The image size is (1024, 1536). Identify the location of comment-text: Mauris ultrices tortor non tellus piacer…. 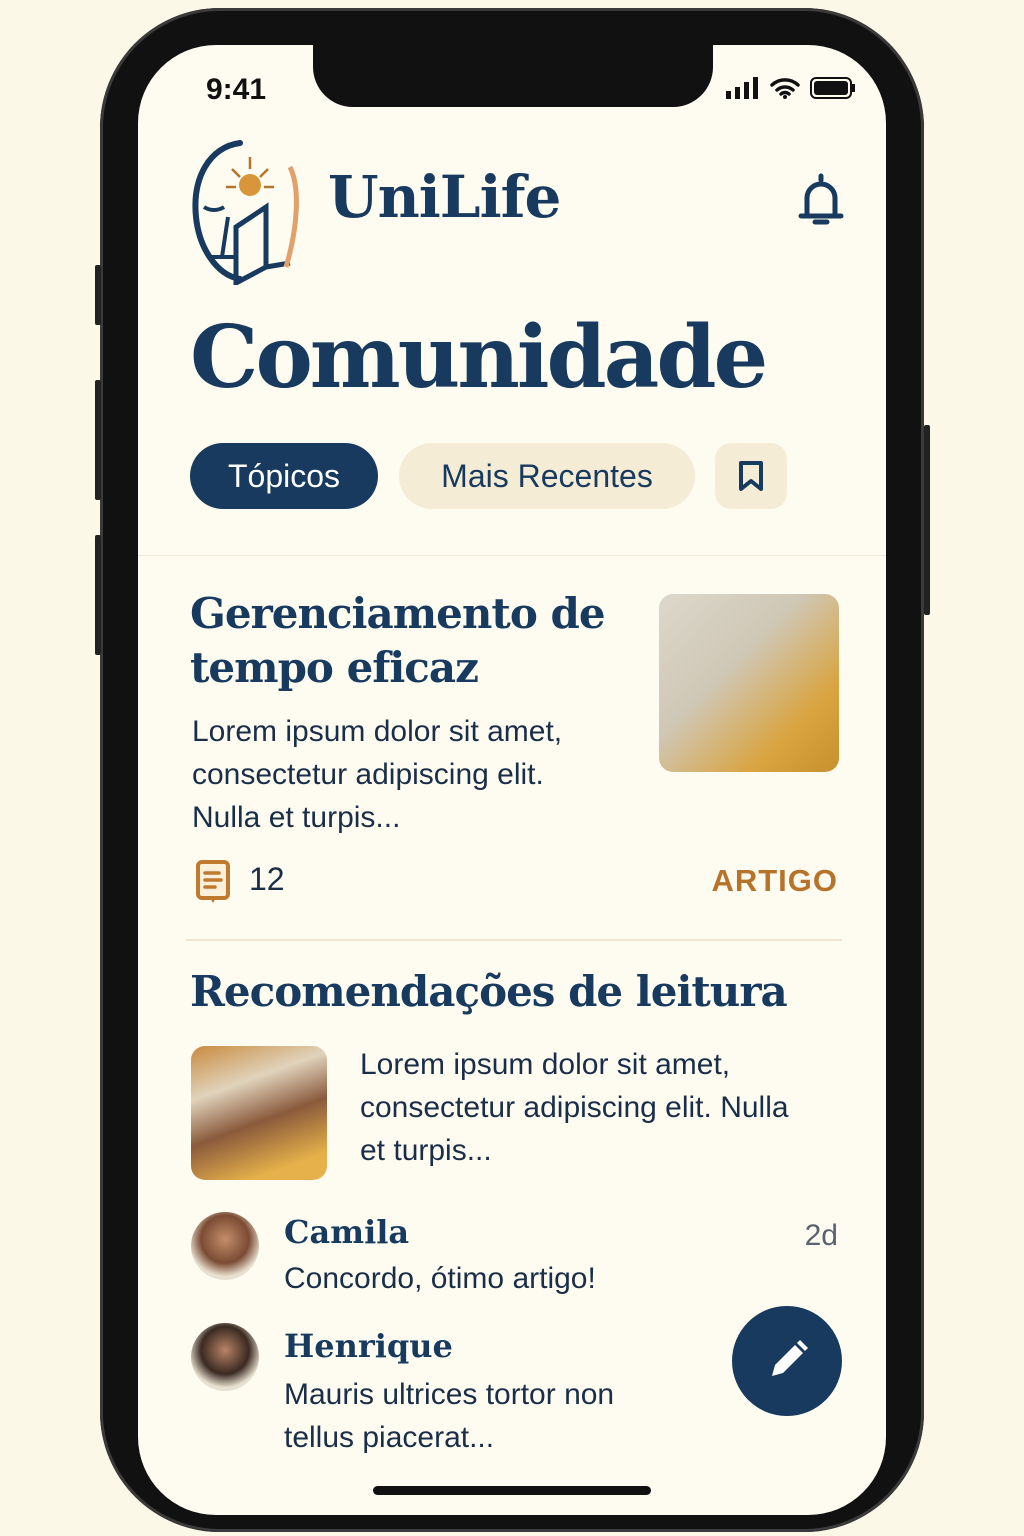
(449, 1416).